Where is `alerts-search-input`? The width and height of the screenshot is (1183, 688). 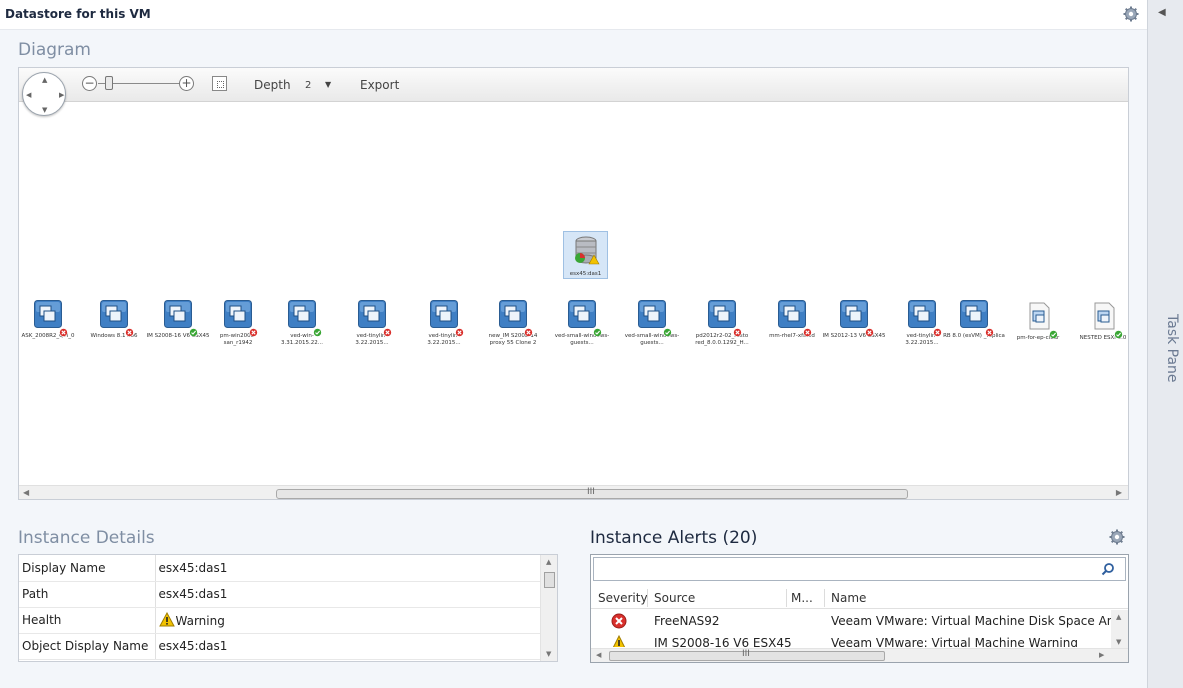 alerts-search-input is located at coordinates (844, 569).